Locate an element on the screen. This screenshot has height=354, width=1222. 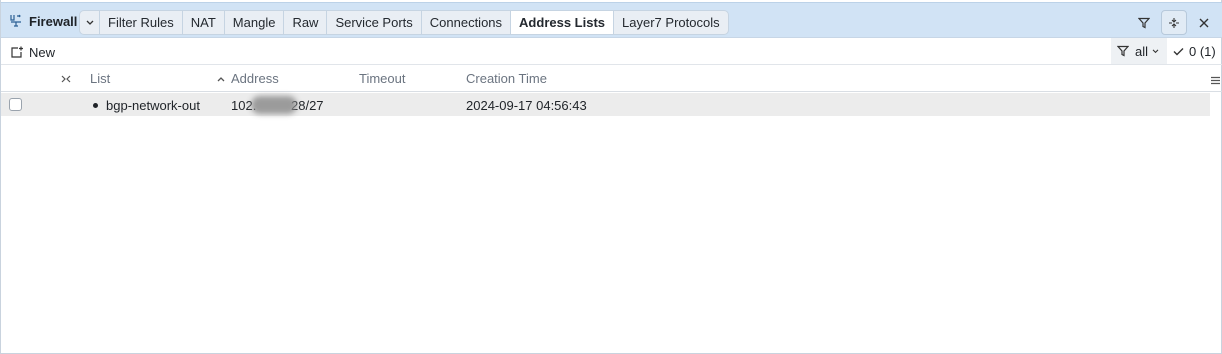
close-button is located at coordinates (1204, 22).